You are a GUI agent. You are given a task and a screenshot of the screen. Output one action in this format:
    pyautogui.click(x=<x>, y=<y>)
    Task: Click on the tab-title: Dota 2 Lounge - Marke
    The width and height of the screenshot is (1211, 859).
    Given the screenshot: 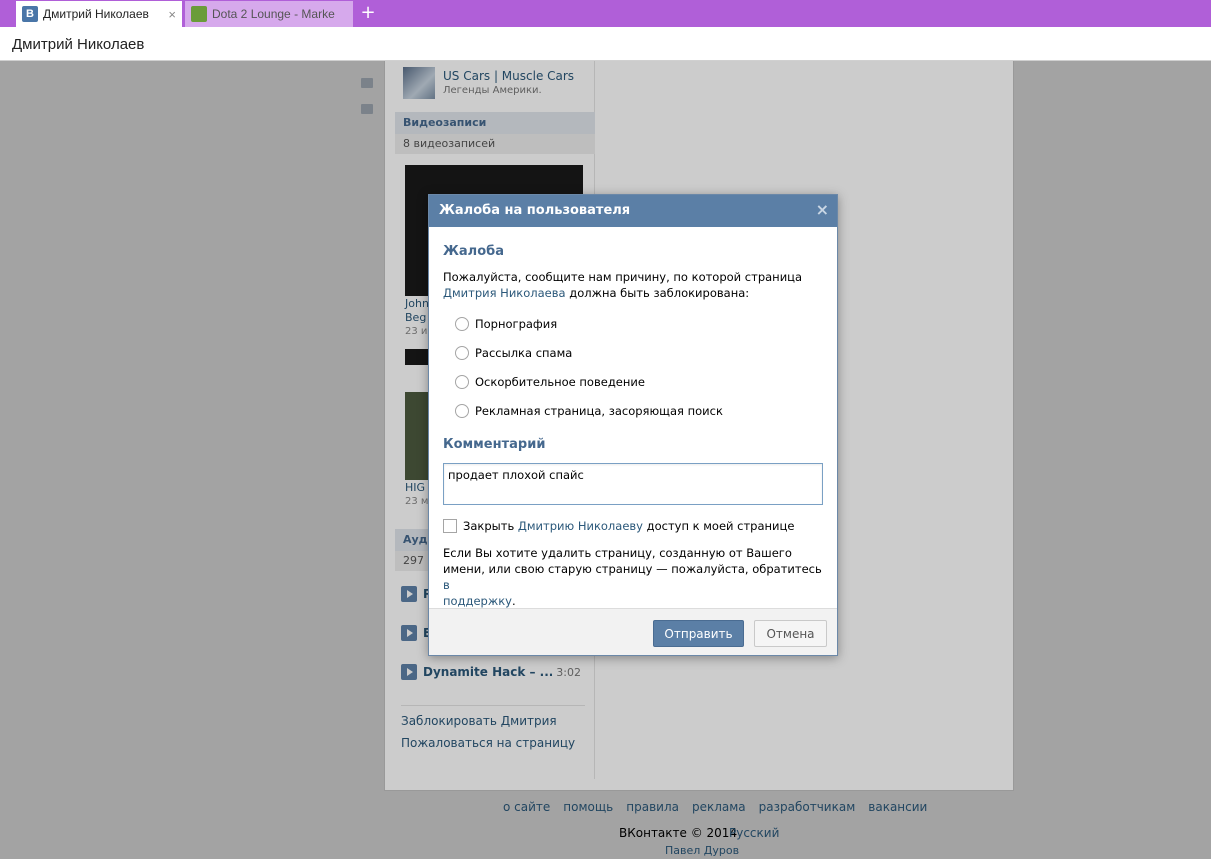 What is the action you would take?
    pyautogui.click(x=273, y=14)
    